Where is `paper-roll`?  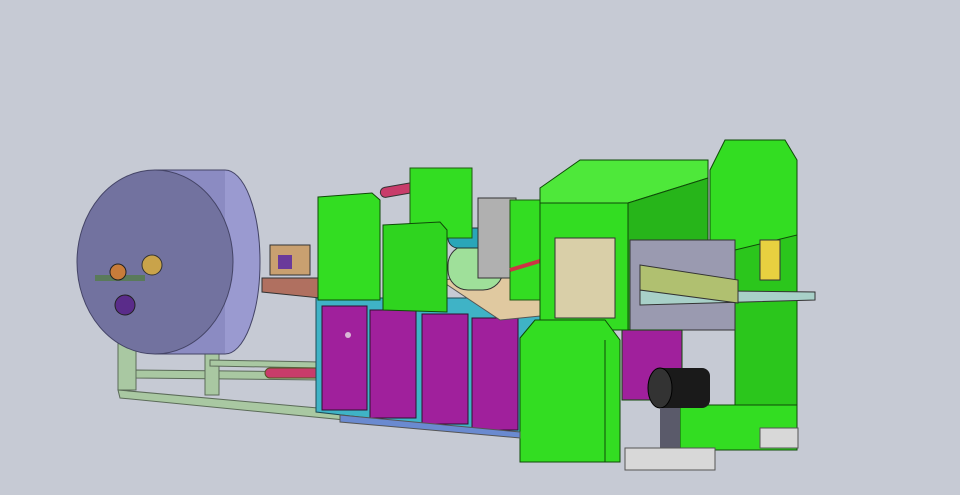
paper-roll is located at coordinates (168, 262).